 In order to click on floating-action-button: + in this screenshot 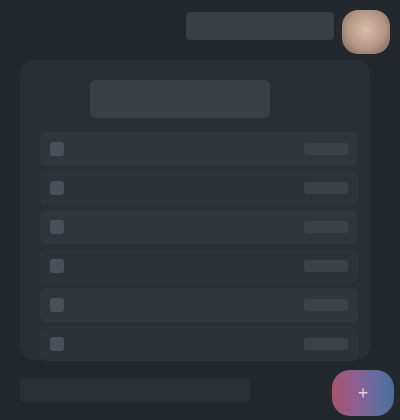, I will do `click(363, 393)`.